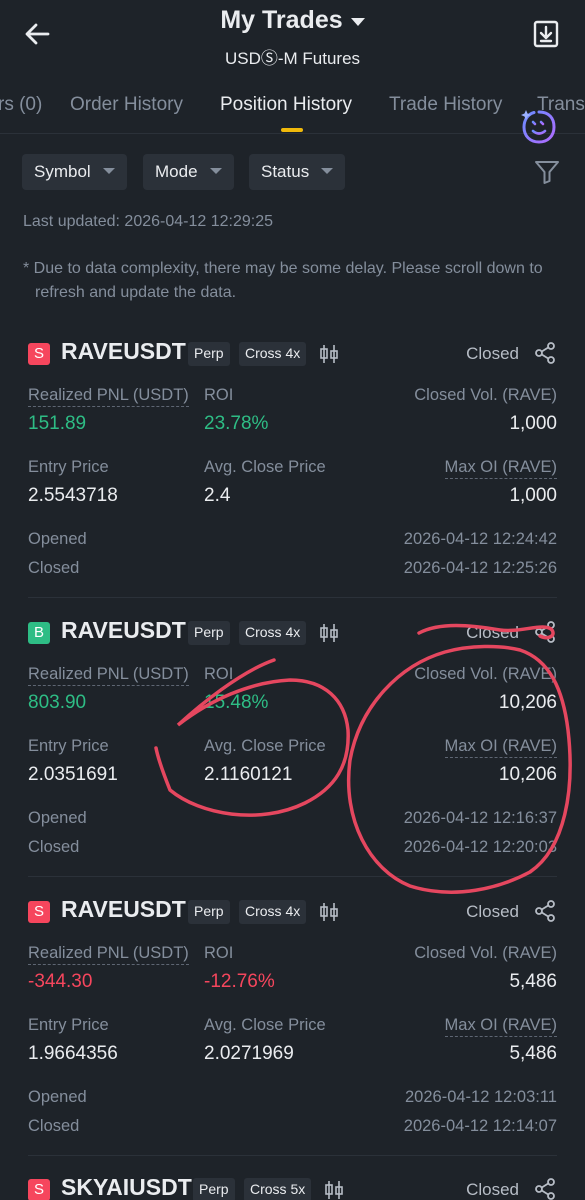 This screenshot has height=1200, width=585. Describe the element at coordinates (73, 1053) in the screenshot. I see `entry-price-value: 1.9664356` at that location.